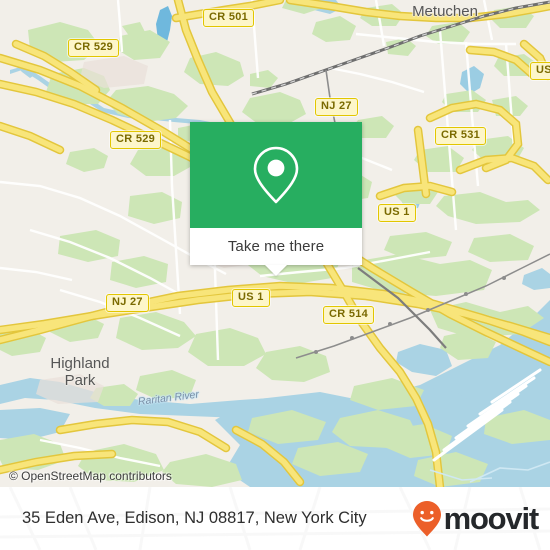 The width and height of the screenshot is (550, 550). I want to click on location-popup: Take me there, so click(276, 199).